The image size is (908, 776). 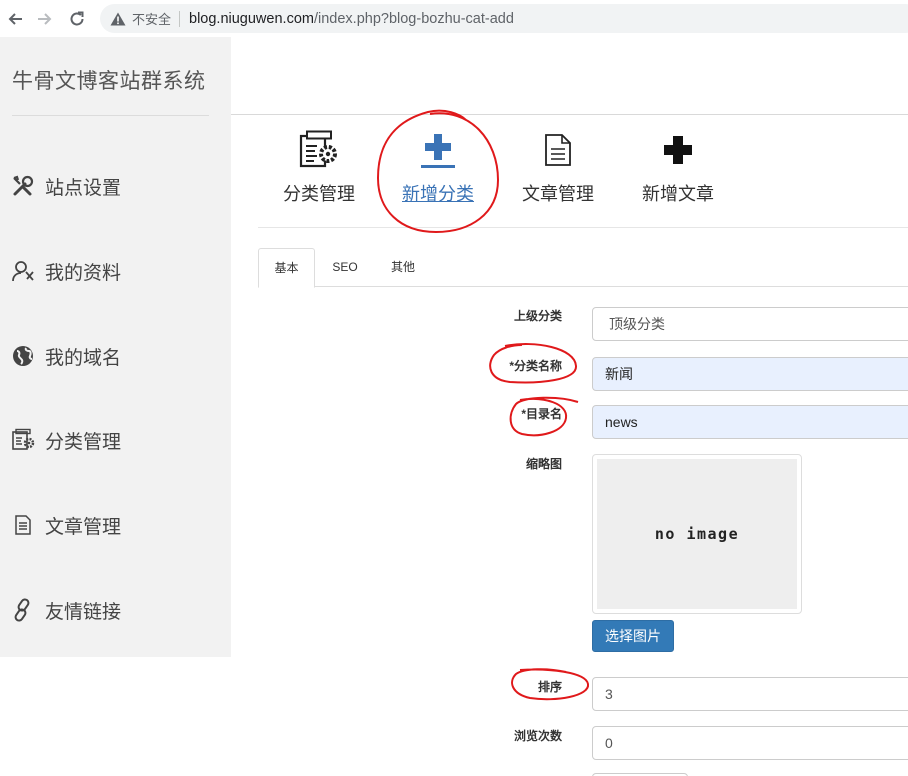 I want to click on back-button, so click(x=15, y=19).